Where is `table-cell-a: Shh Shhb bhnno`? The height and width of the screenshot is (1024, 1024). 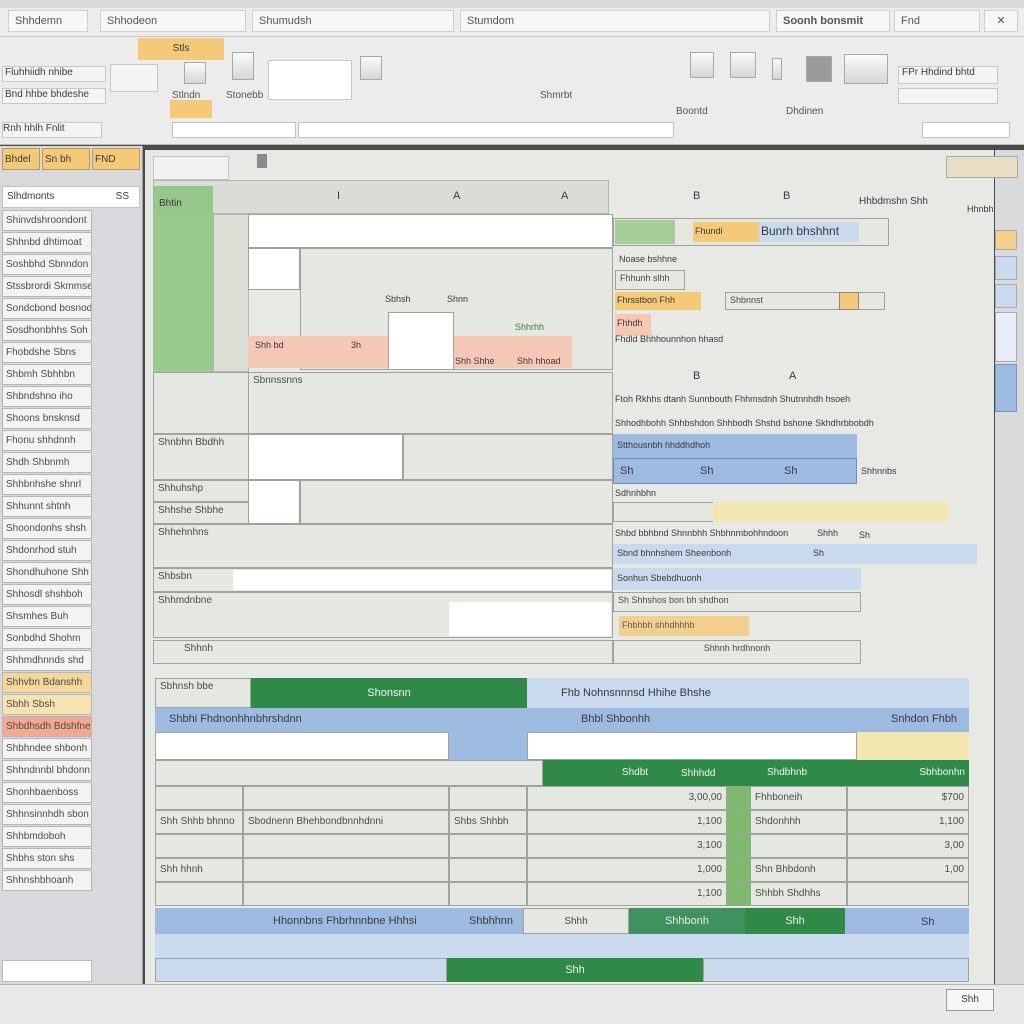 table-cell-a: Shh Shhb bhnno is located at coordinates (199, 822).